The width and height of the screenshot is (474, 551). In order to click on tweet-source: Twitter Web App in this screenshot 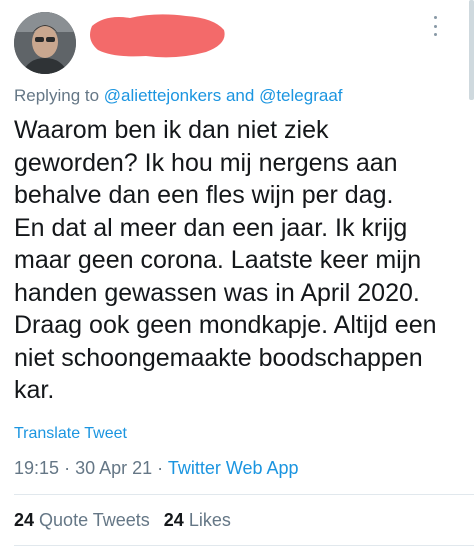, I will do `click(233, 468)`.